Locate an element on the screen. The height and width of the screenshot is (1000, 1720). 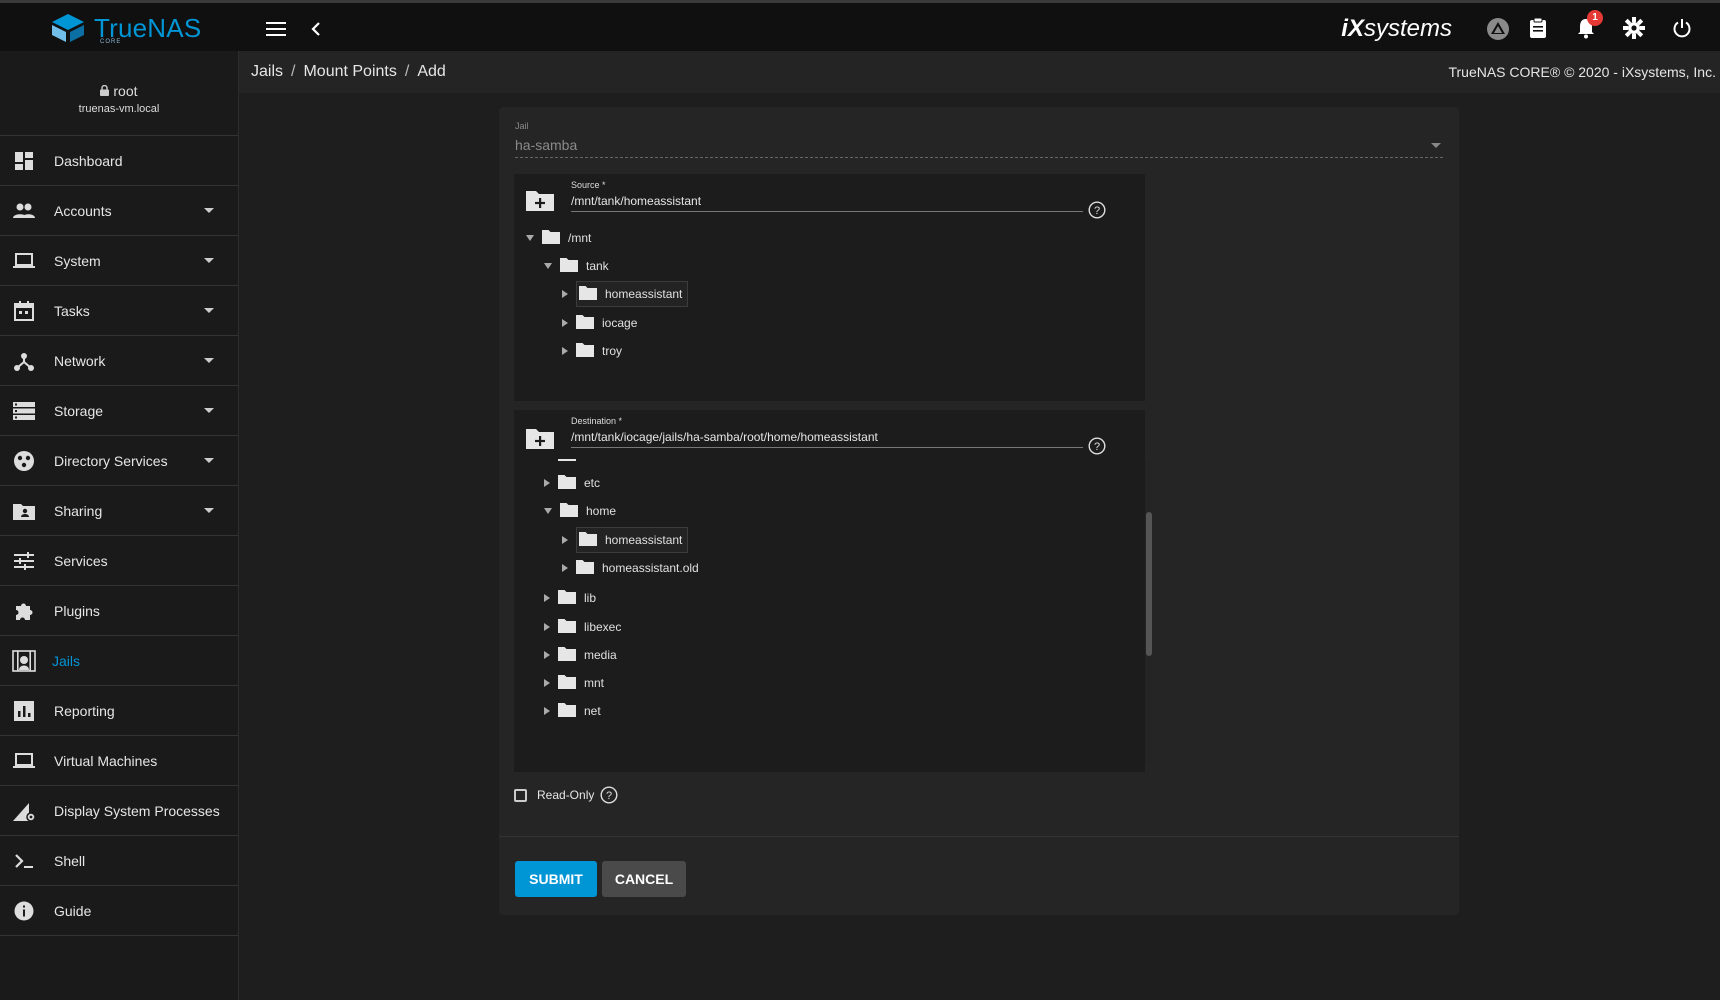
source-path-input: /mnt/tank/homeassistant is located at coordinates (827, 203).